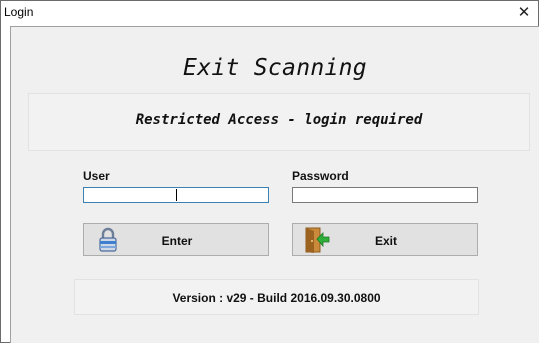 The height and width of the screenshot is (343, 539). I want to click on user-input, so click(176, 195).